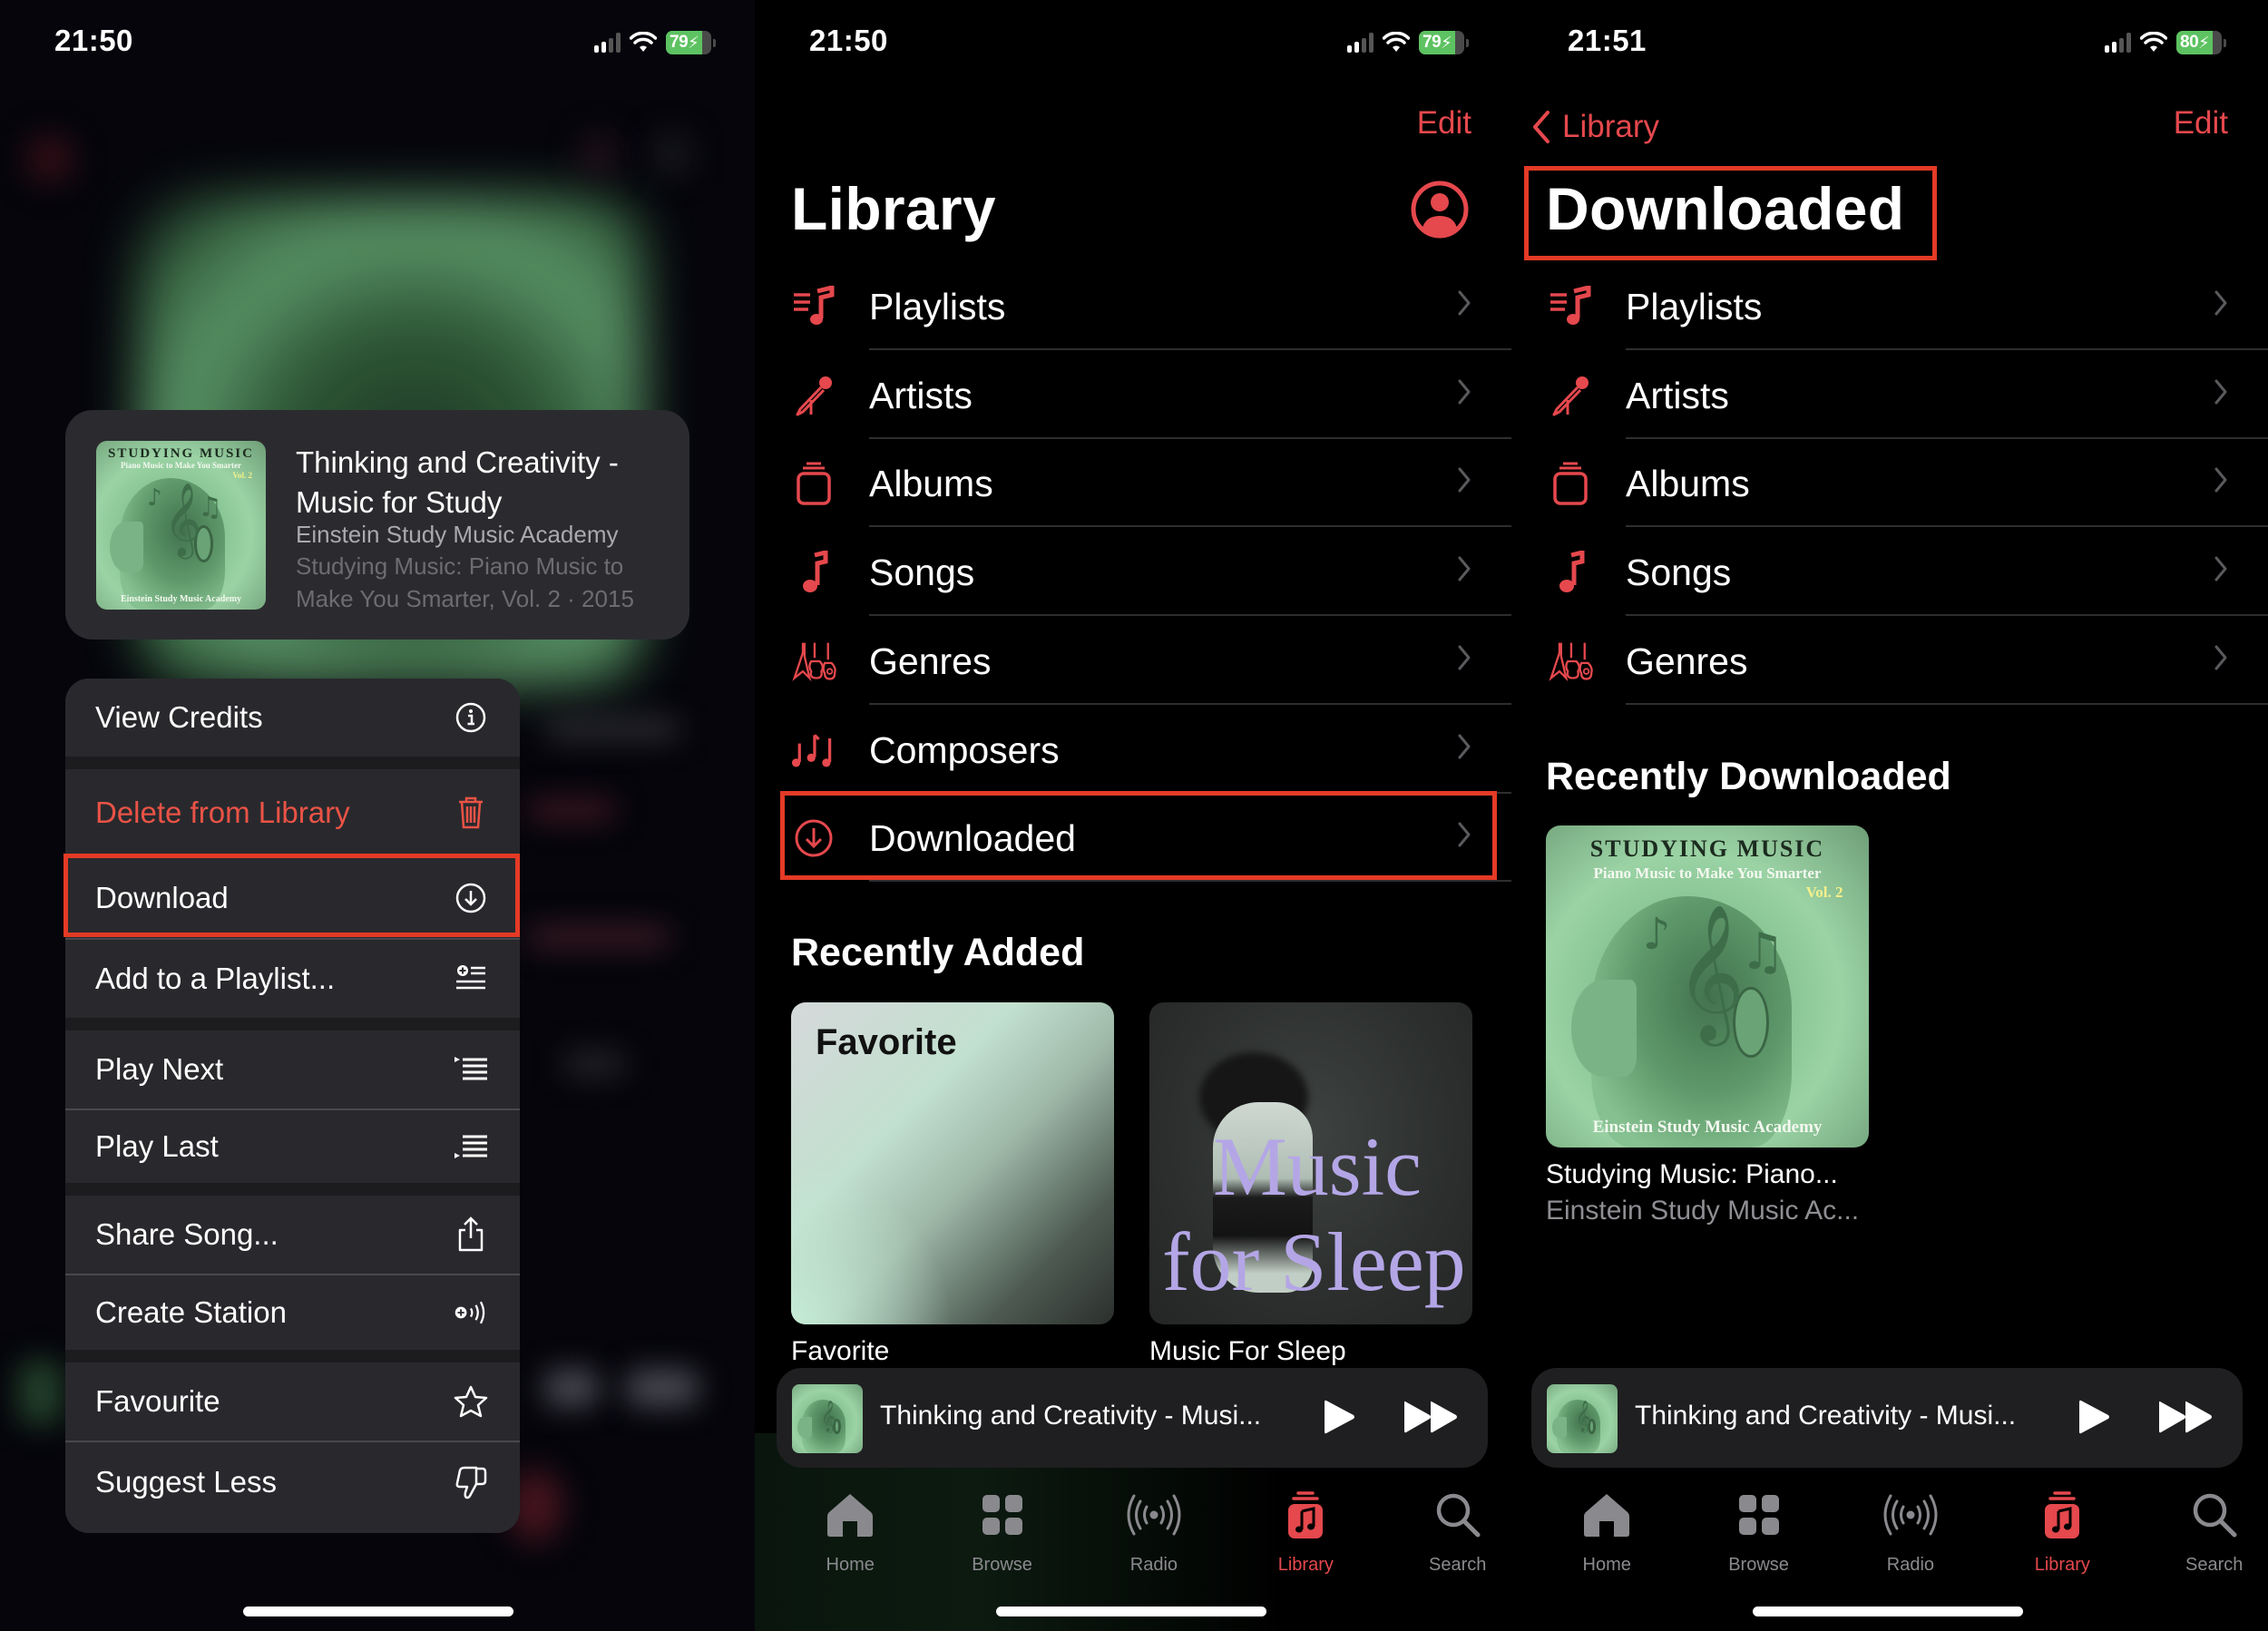 The width and height of the screenshot is (2268, 1631). What do you see at coordinates (840, 1352) in the screenshot?
I see `recently-added-label: Favorite` at bounding box center [840, 1352].